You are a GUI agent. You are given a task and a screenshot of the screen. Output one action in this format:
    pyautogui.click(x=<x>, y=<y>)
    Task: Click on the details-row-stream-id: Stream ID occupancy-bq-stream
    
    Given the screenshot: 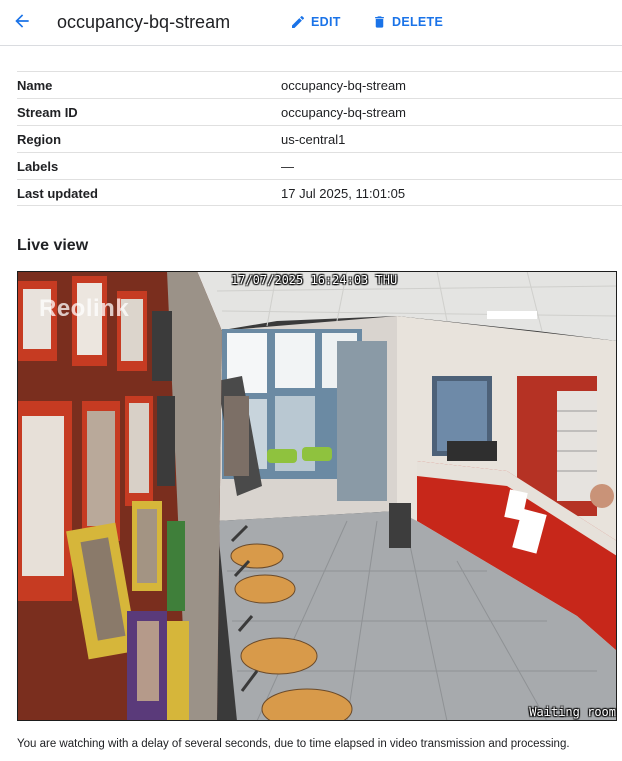 What is the action you would take?
    pyautogui.click(x=319, y=111)
    